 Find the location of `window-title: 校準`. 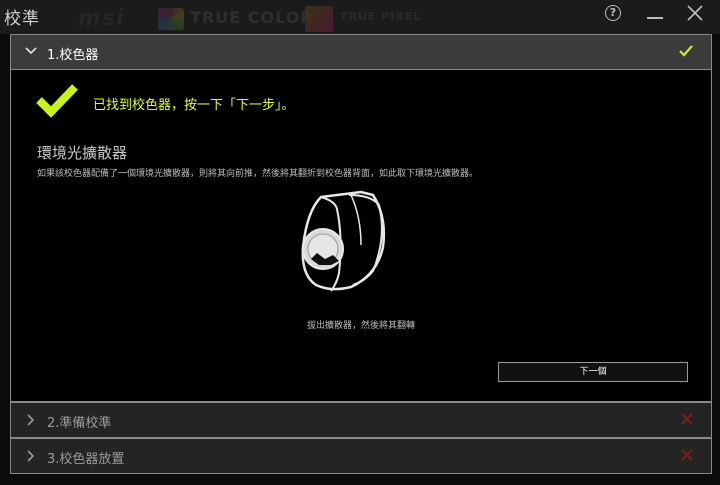

window-title: 校準 is located at coordinates (22, 19).